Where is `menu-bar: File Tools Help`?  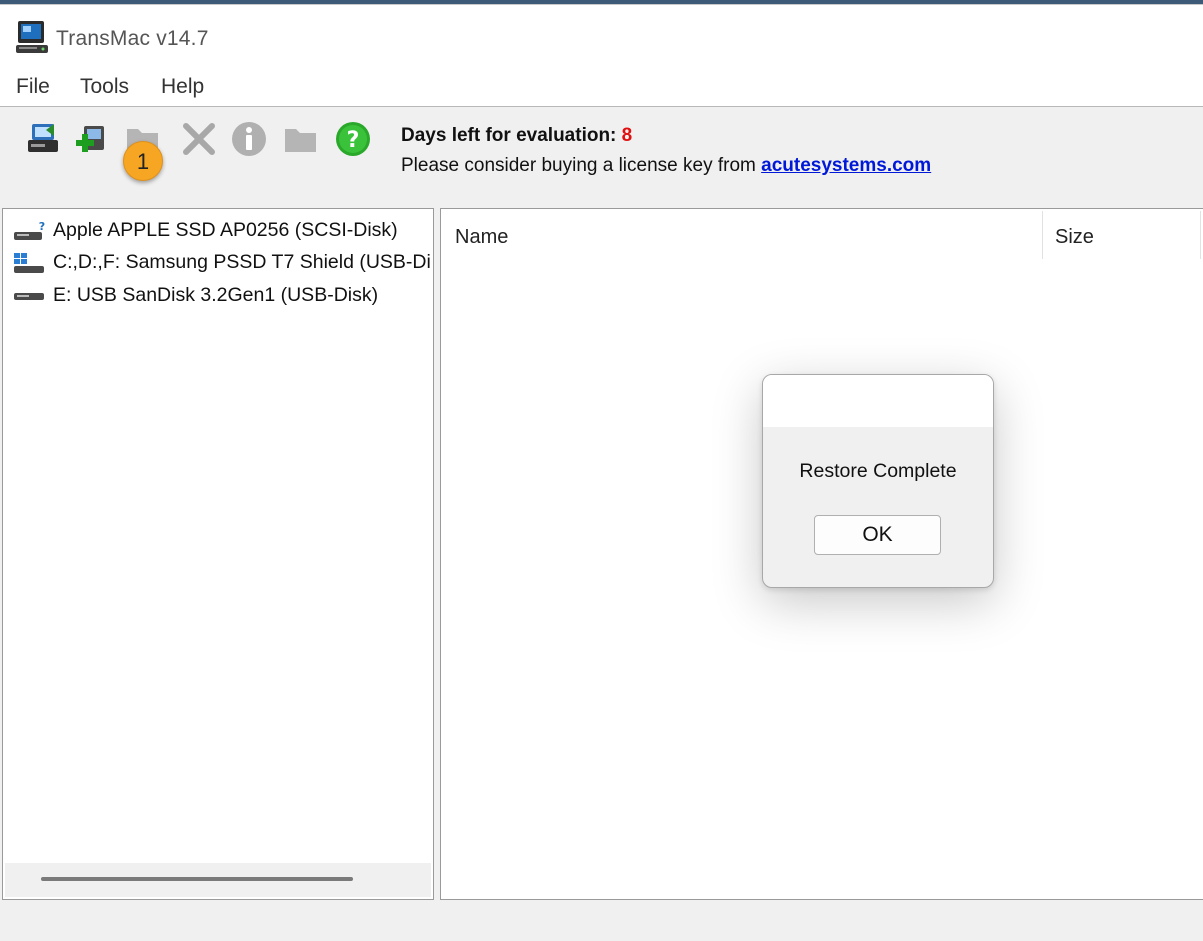
menu-bar: File Tools Help is located at coordinates (601, 87).